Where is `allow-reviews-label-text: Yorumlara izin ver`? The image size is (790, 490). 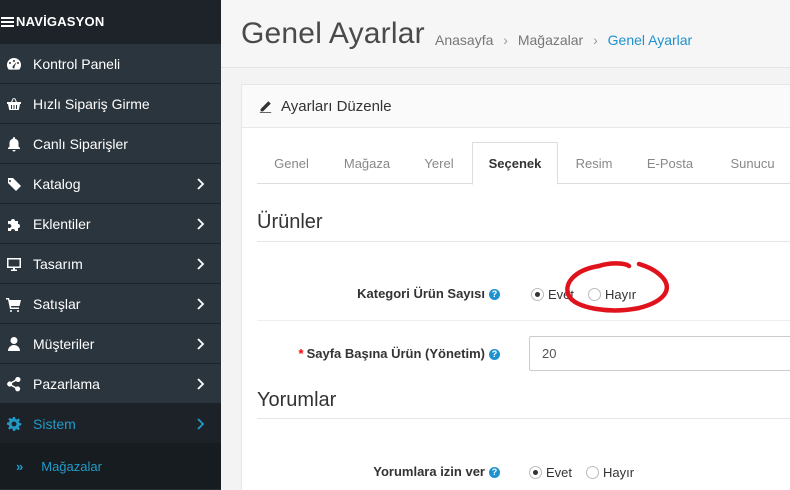 allow-reviews-label-text: Yorumlara izin ver is located at coordinates (429, 471).